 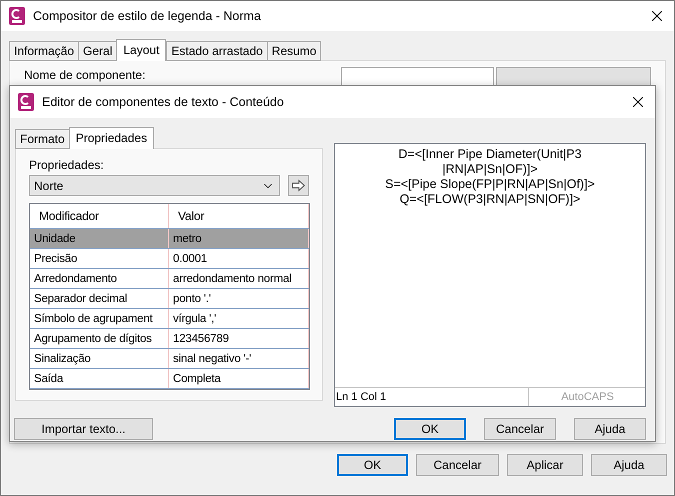 I want to click on table-cell: metro, so click(x=239, y=238).